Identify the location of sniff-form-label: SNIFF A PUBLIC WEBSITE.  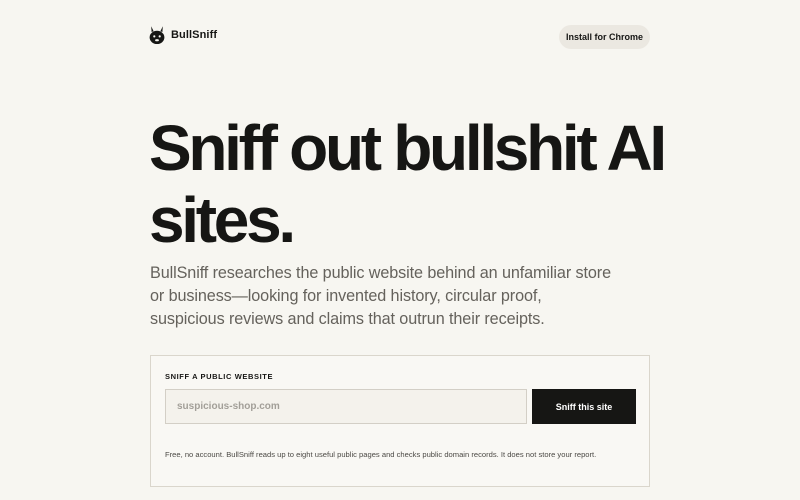
(219, 376).